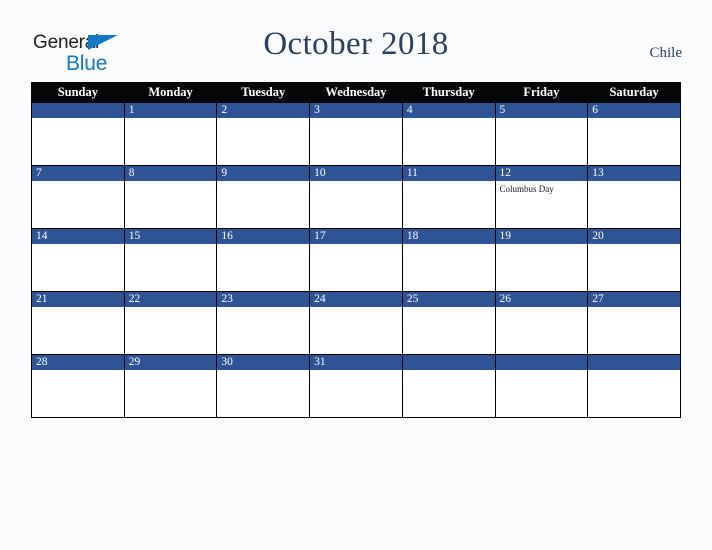 The height and width of the screenshot is (550, 712). What do you see at coordinates (170, 134) in the screenshot?
I see `calendar-day-cell: 1` at bounding box center [170, 134].